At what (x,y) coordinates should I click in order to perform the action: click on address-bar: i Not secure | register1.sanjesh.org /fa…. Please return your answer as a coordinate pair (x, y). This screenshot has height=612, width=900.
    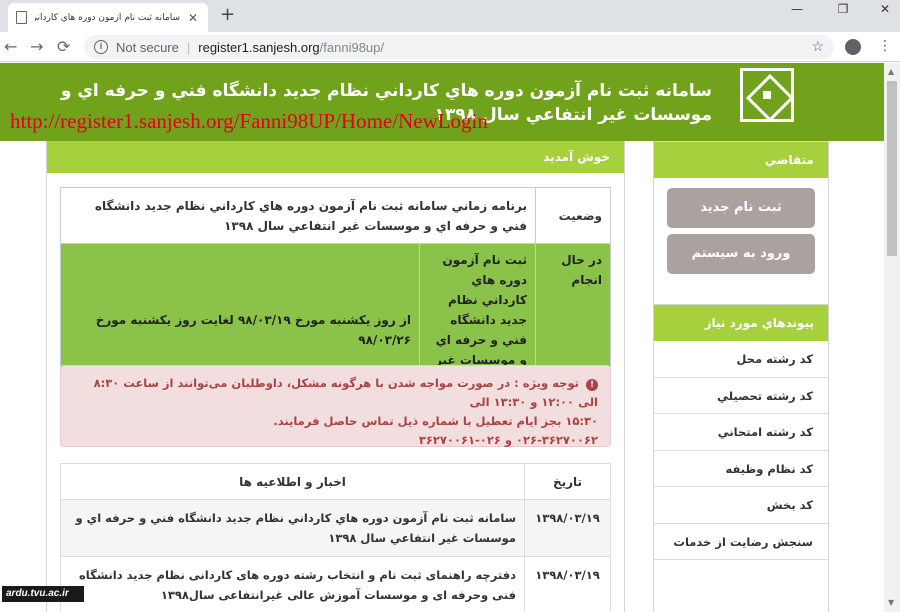
    Looking at the image, I should click on (459, 47).